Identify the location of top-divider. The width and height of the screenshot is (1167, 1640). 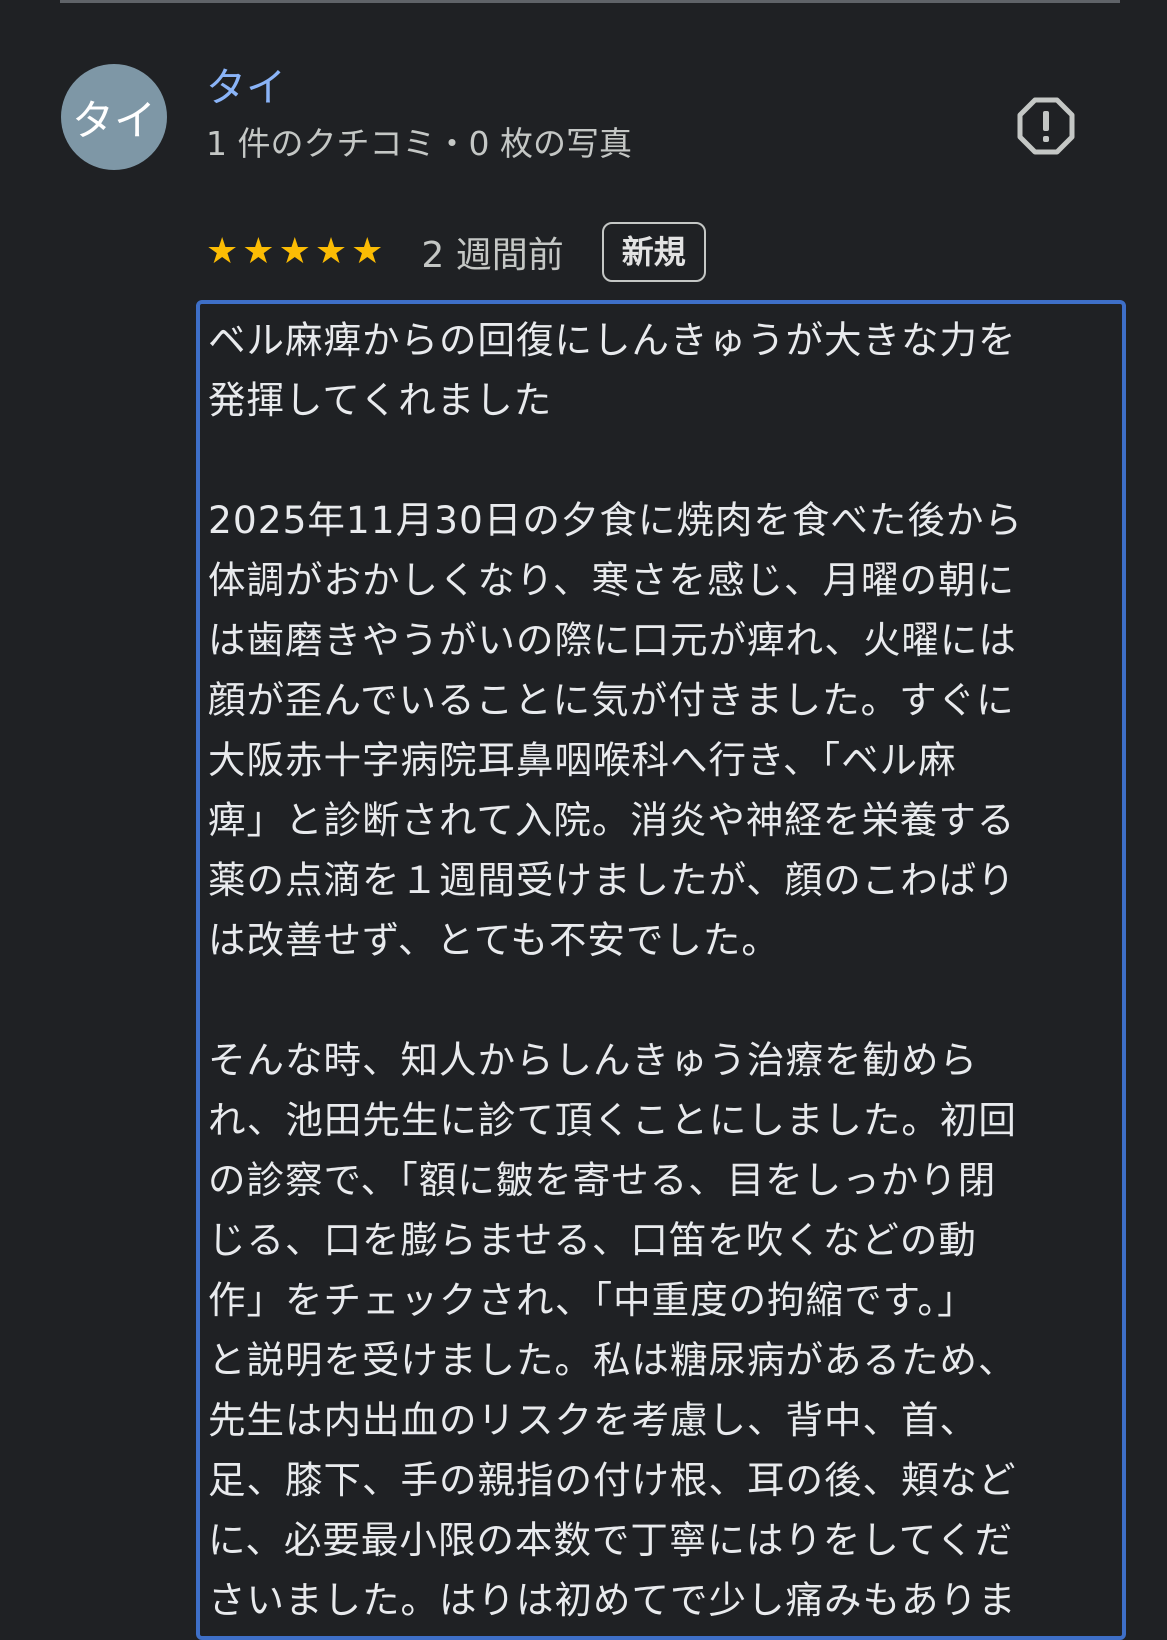
(590, 1).